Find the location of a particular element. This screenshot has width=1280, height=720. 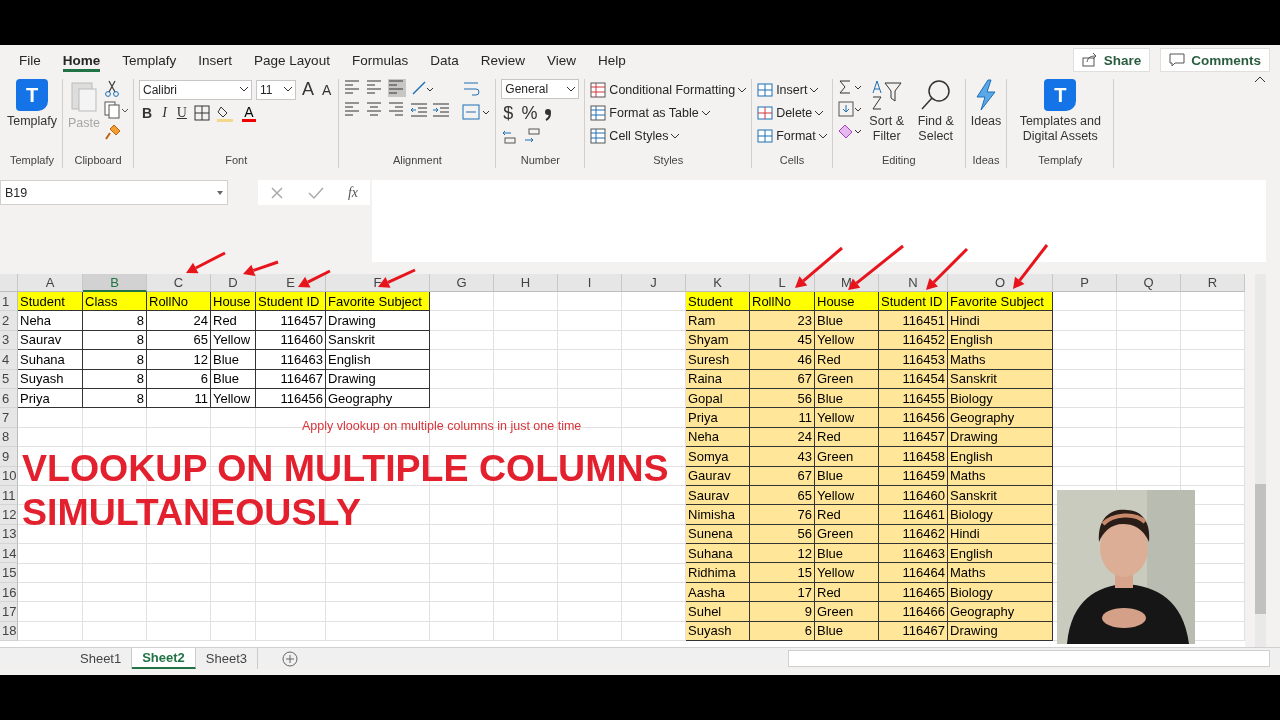

column-header: B is located at coordinates (115, 283).